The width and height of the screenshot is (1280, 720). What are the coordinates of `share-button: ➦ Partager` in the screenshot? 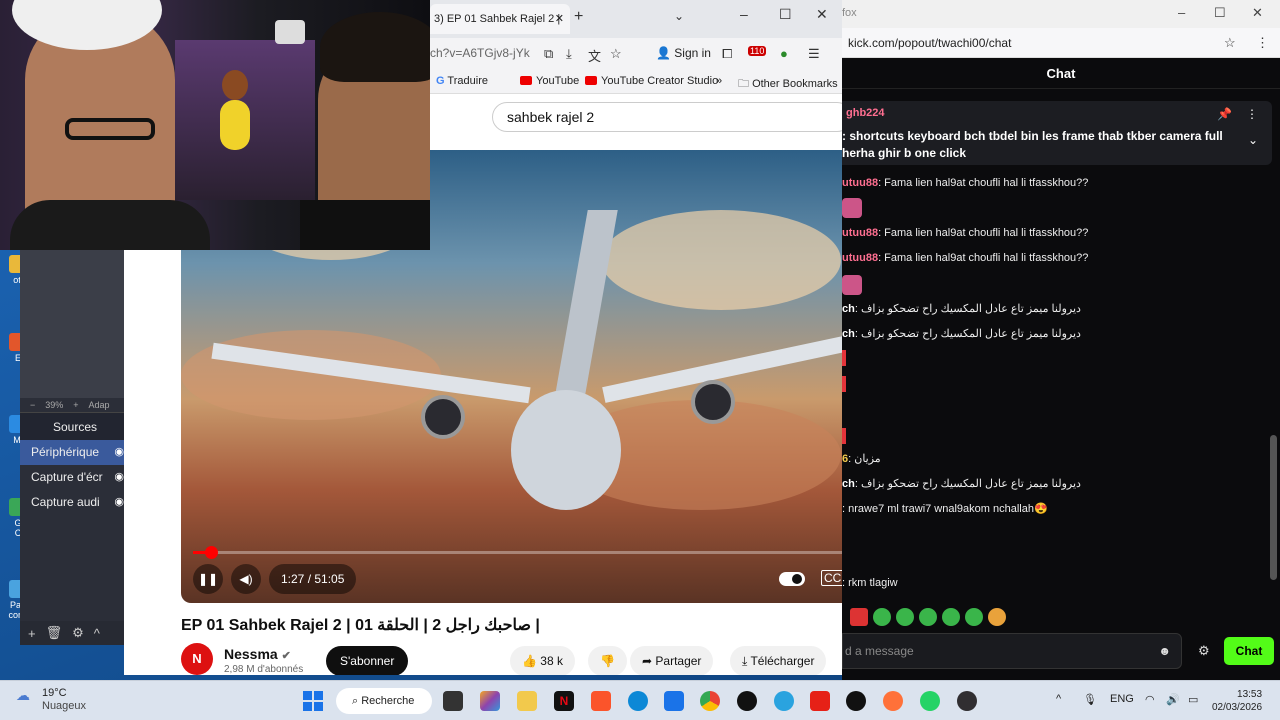 It's located at (672, 660).